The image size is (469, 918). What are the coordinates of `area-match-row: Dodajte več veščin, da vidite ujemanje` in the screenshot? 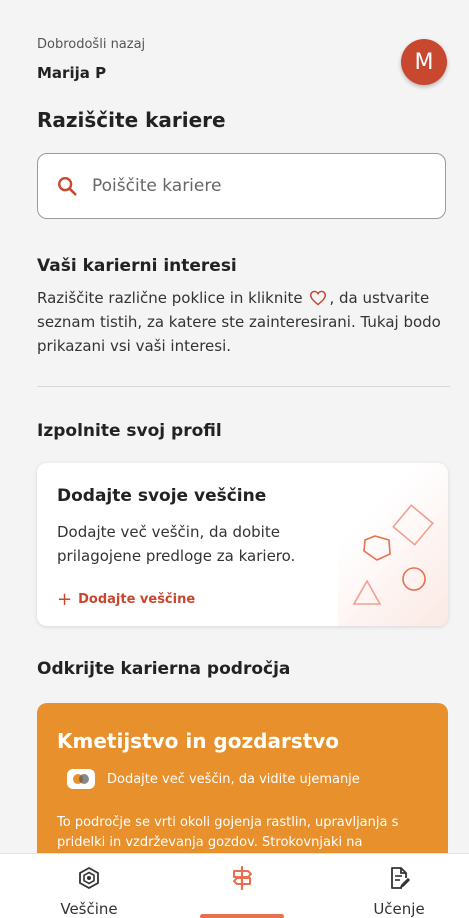 It's located at (213, 779).